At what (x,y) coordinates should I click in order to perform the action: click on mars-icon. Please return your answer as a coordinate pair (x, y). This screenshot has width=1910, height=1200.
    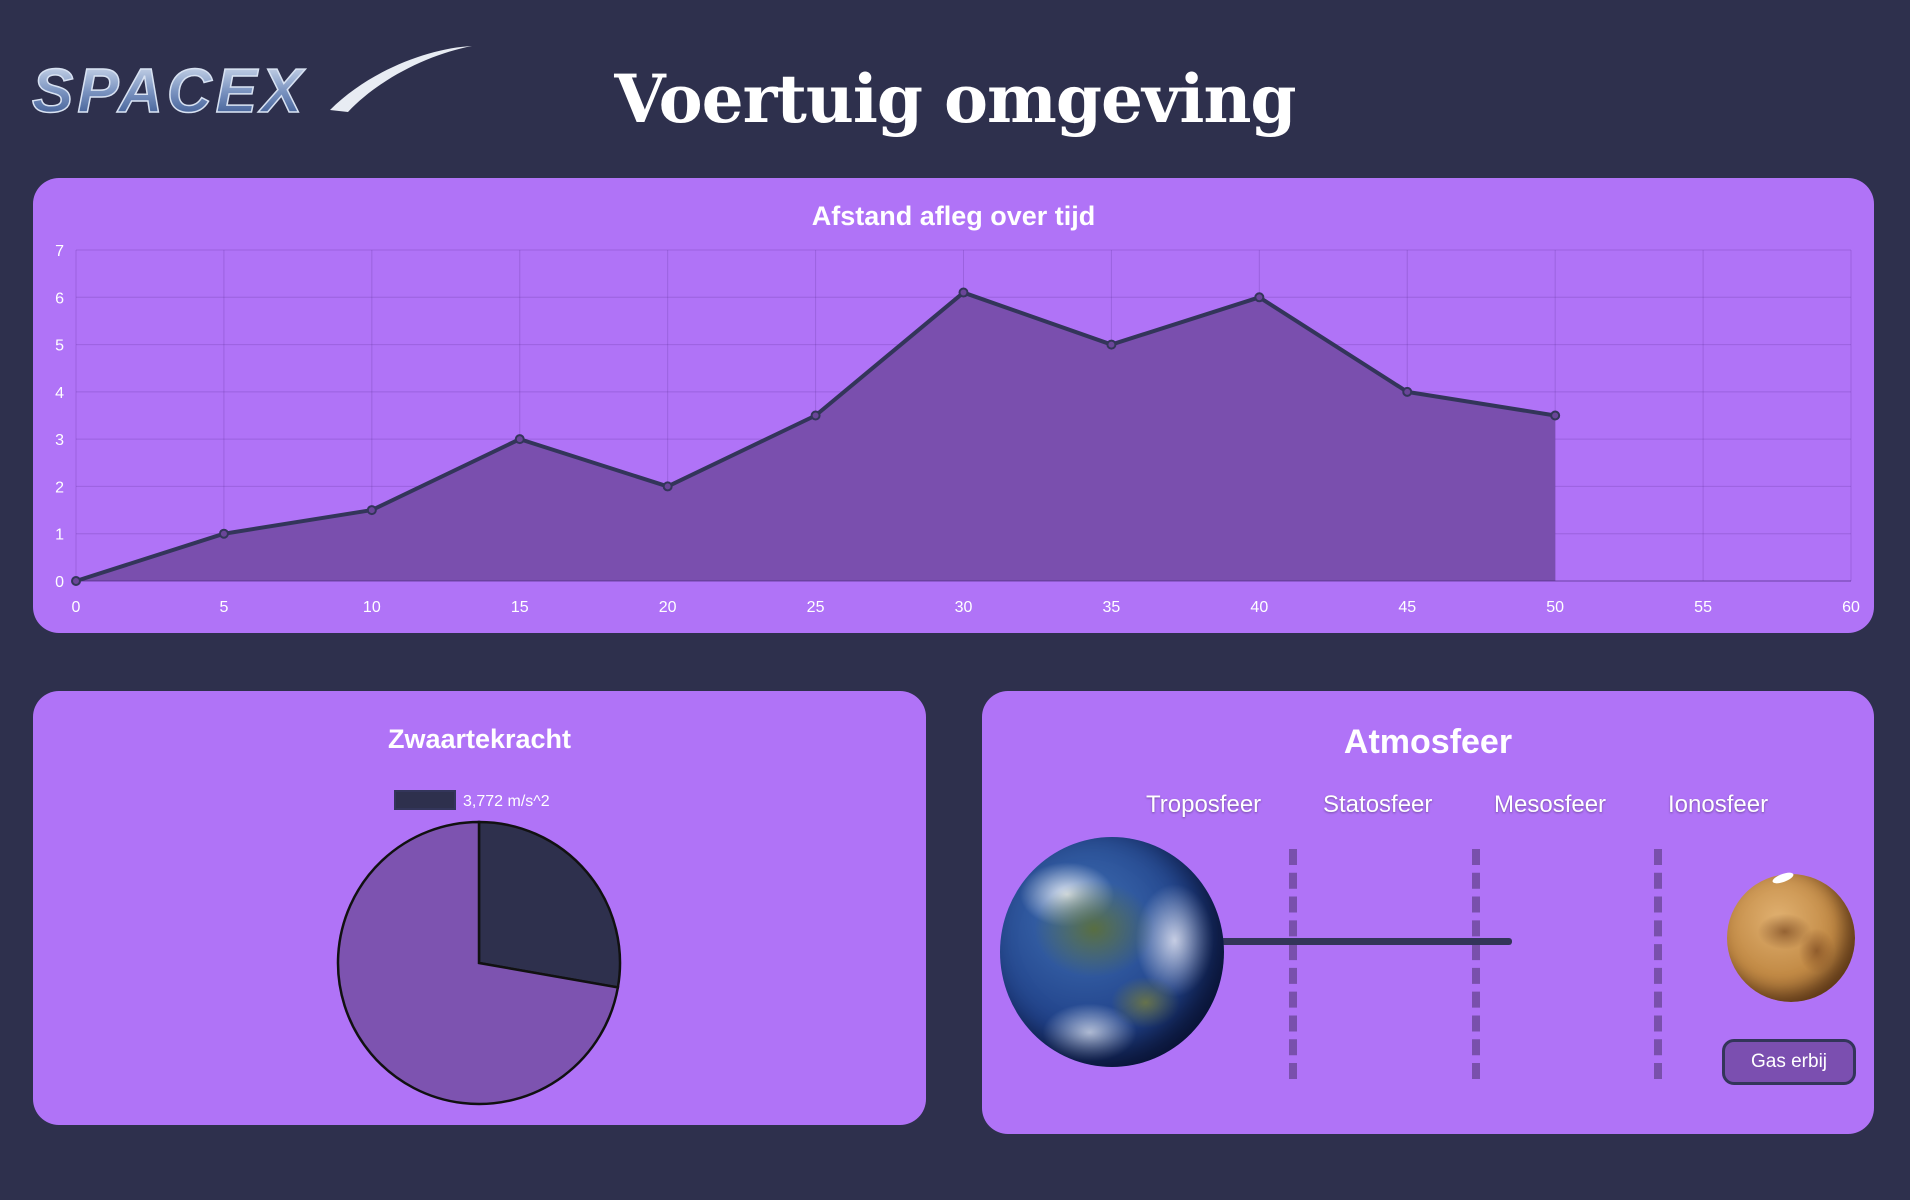
    Looking at the image, I should click on (1791, 938).